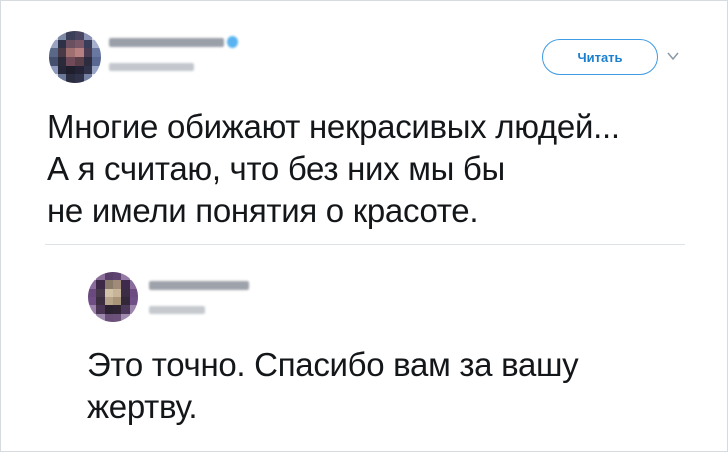 The height and width of the screenshot is (452, 728). What do you see at coordinates (199, 285) in the screenshot?
I see `reply-author-name-redacted` at bounding box center [199, 285].